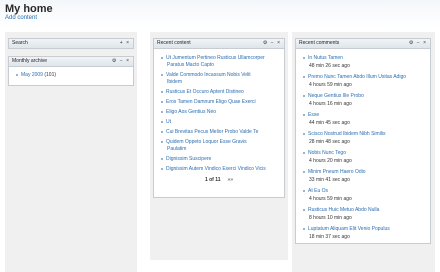 This screenshot has height=272, width=440. I want to click on search-block: Search + ×, so click(71, 43).